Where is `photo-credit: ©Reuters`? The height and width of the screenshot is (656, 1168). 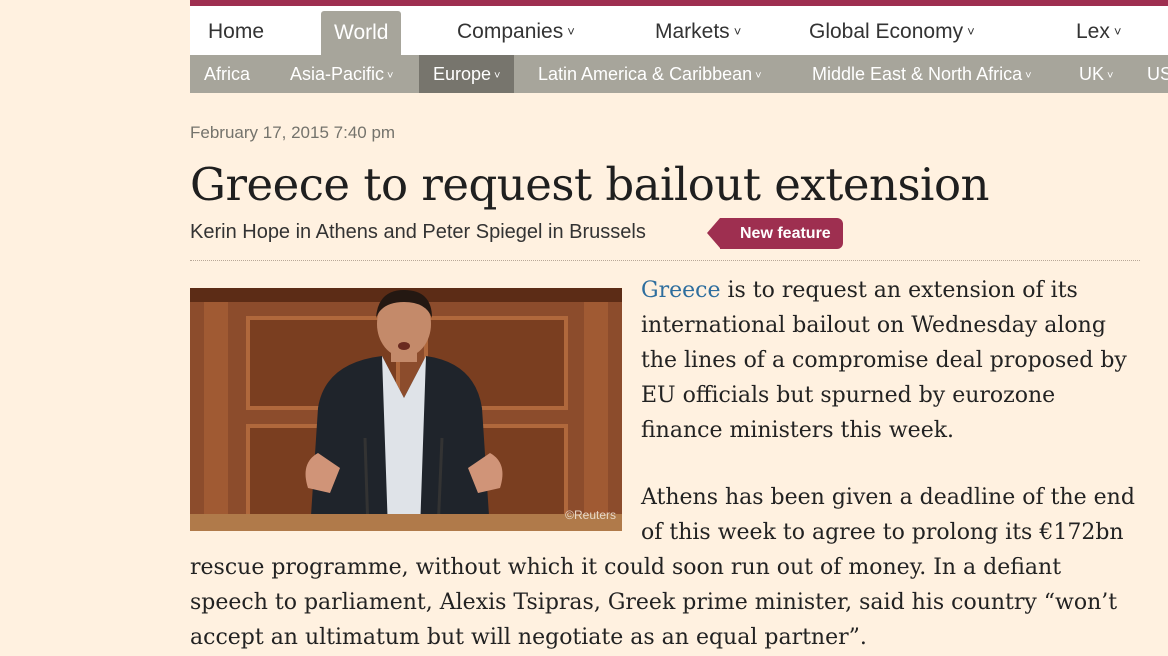 photo-credit: ©Reuters is located at coordinates (590, 515).